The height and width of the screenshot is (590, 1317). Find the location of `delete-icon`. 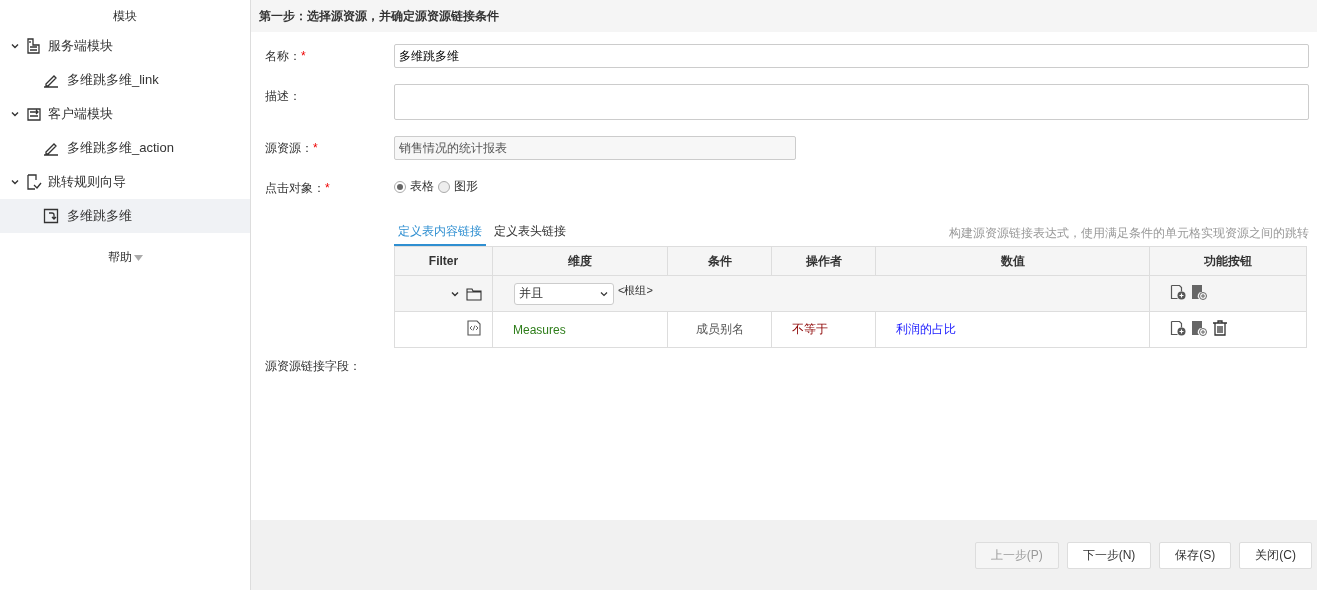

delete-icon is located at coordinates (1220, 328).